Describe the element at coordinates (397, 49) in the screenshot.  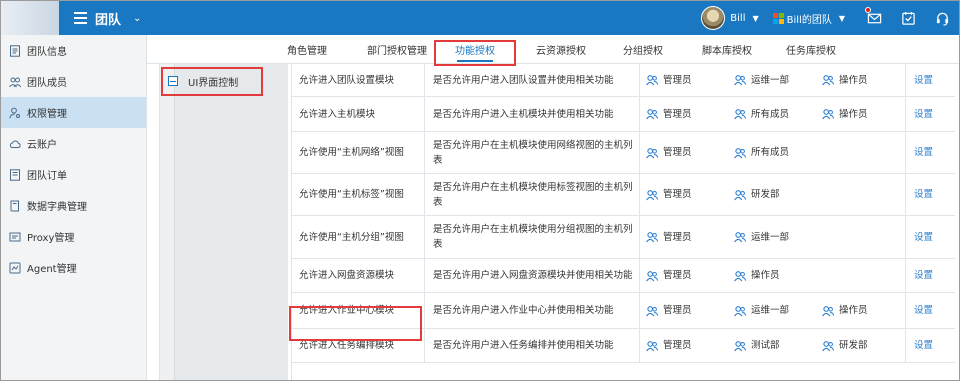
I see `tab-department-auth: 部门授权管理` at that location.